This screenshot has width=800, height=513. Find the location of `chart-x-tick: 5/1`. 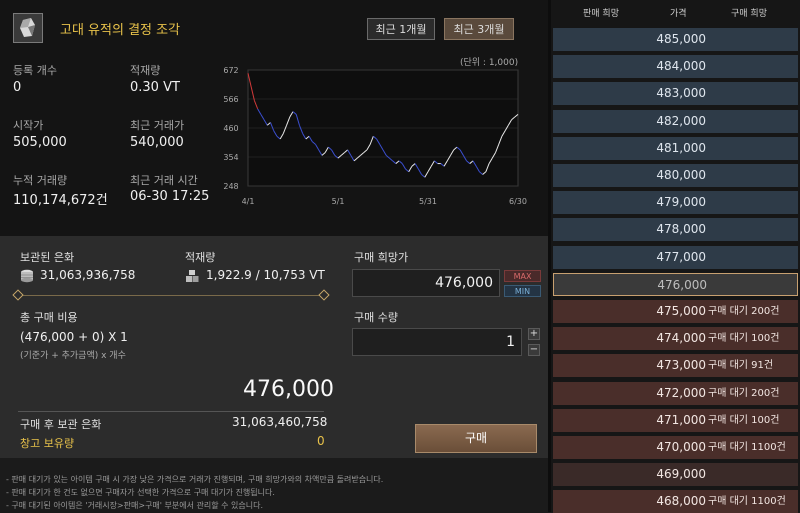

chart-x-tick: 5/1 is located at coordinates (338, 201).